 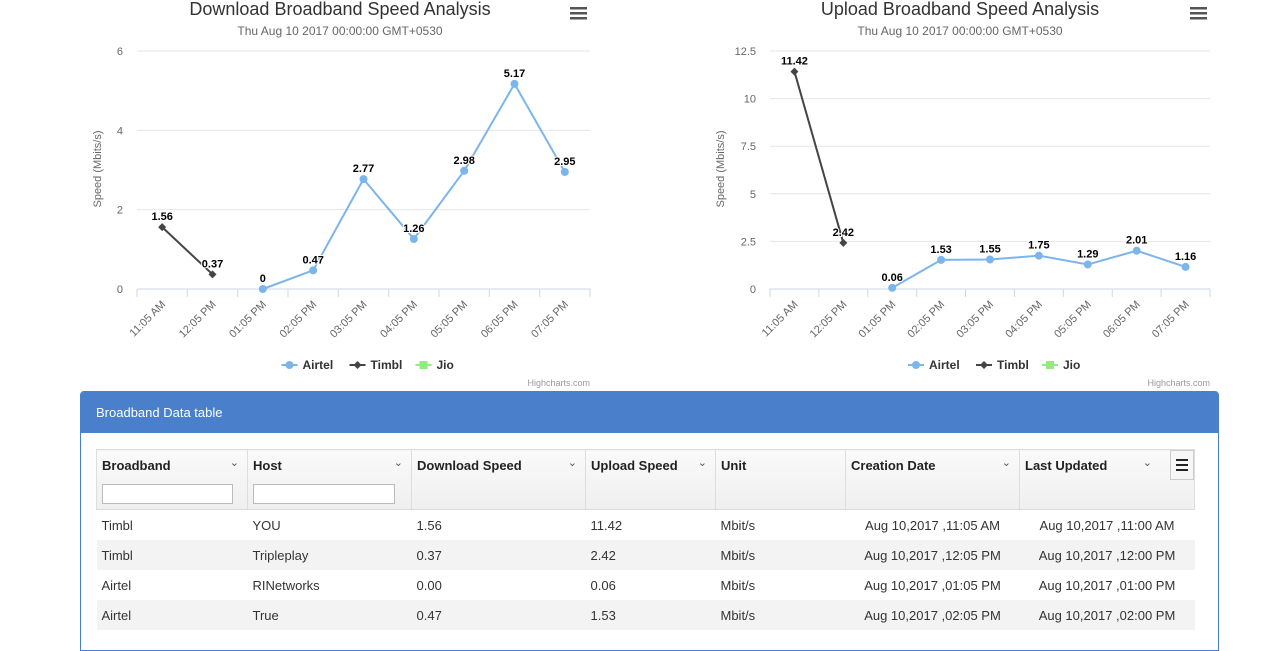 I want to click on column-header-download-speed: Download Speed ⌄, so click(x=498, y=479).